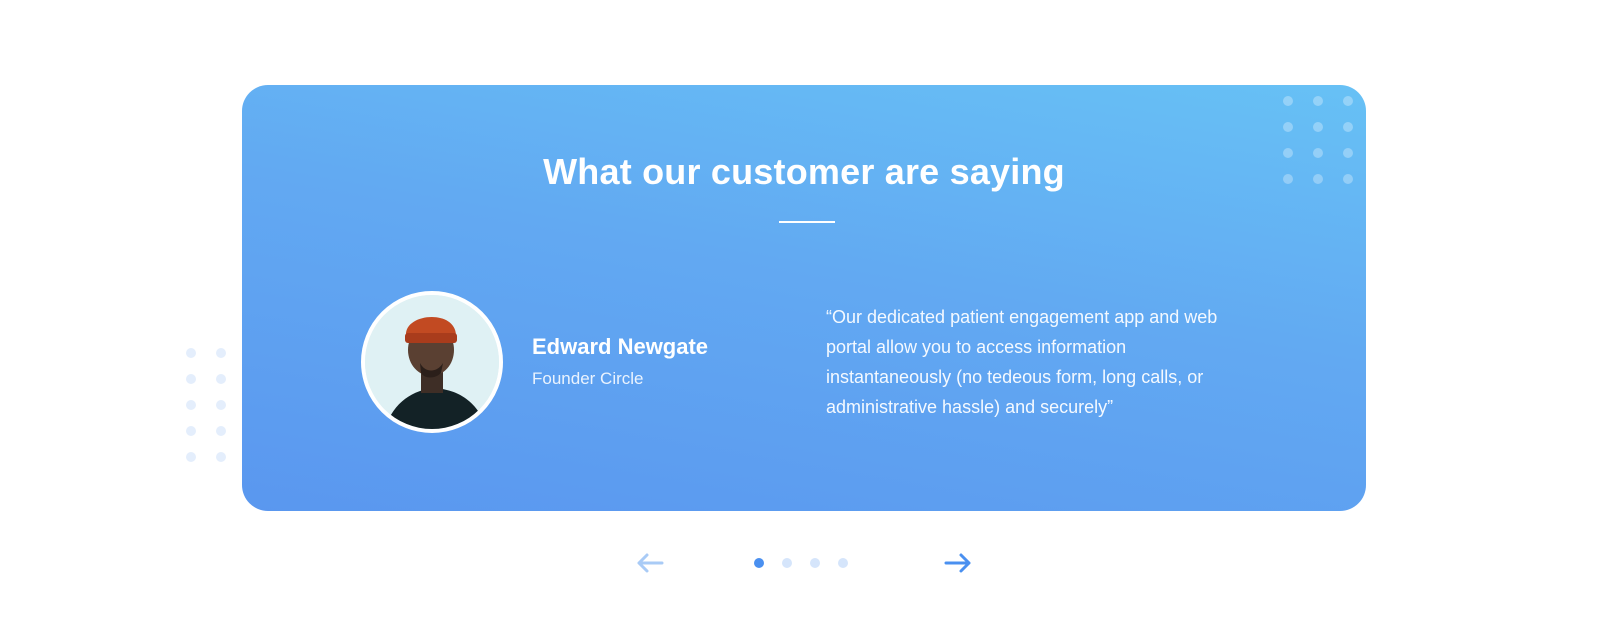 The width and height of the screenshot is (1600, 635). I want to click on next-button, so click(958, 563).